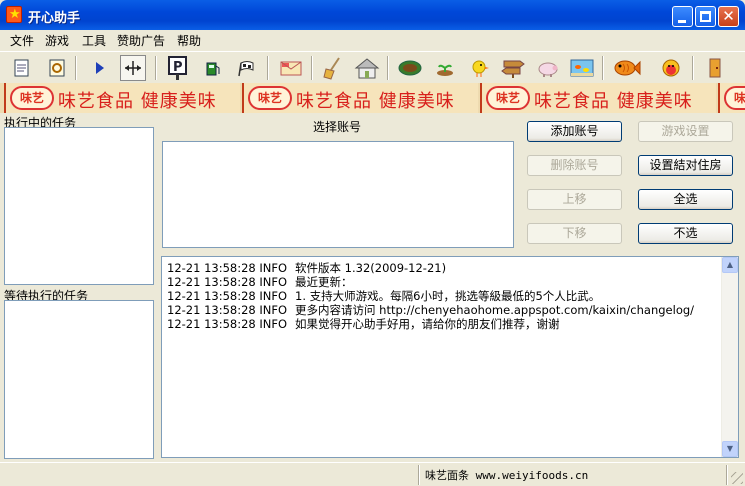  What do you see at coordinates (682, 21) in the screenshot?
I see `minimize-icon` at bounding box center [682, 21].